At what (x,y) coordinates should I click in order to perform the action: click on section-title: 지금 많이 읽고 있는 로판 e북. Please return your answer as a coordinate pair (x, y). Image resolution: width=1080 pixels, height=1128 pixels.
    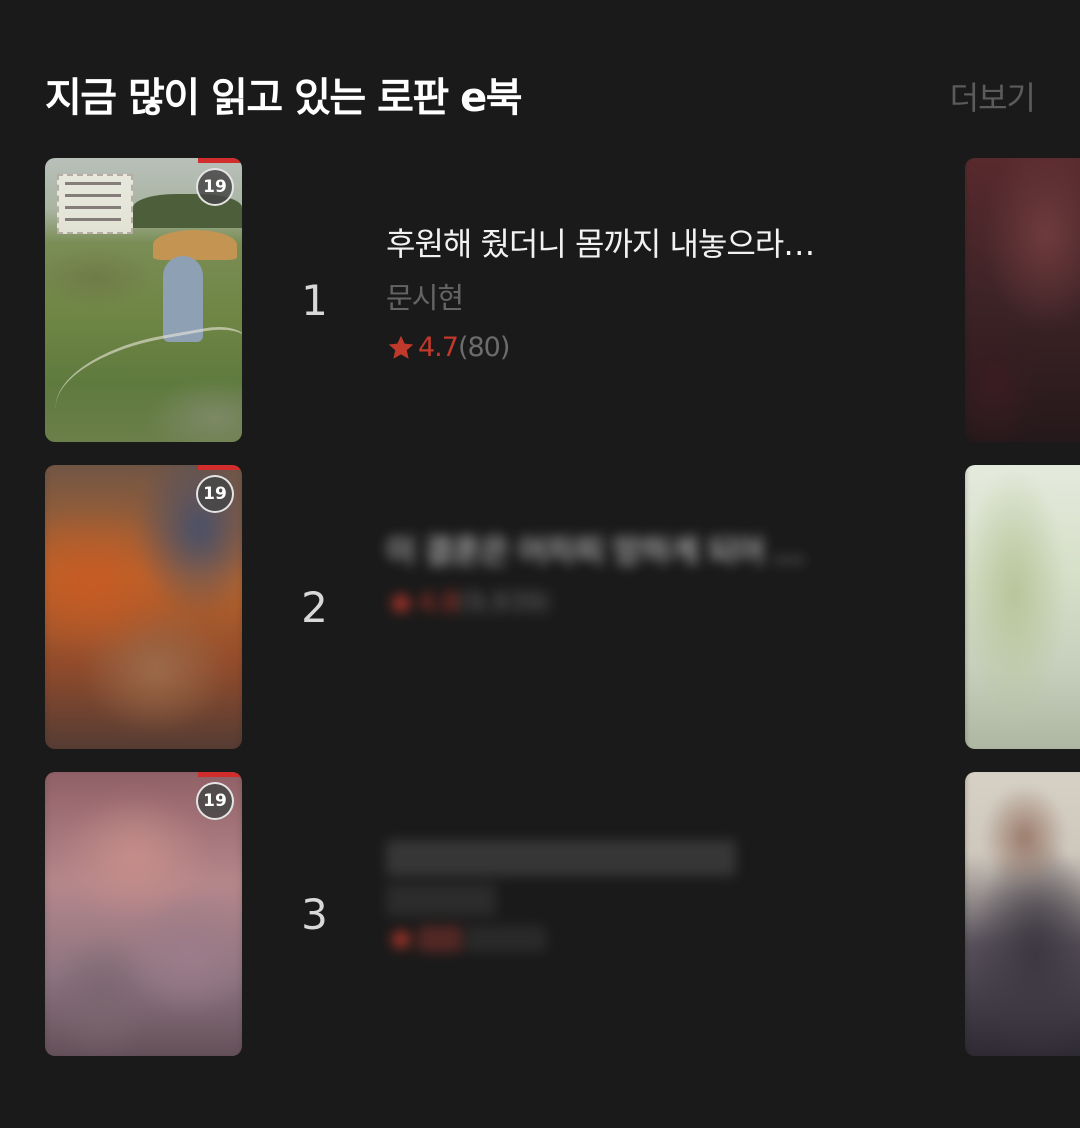
    Looking at the image, I should click on (284, 98).